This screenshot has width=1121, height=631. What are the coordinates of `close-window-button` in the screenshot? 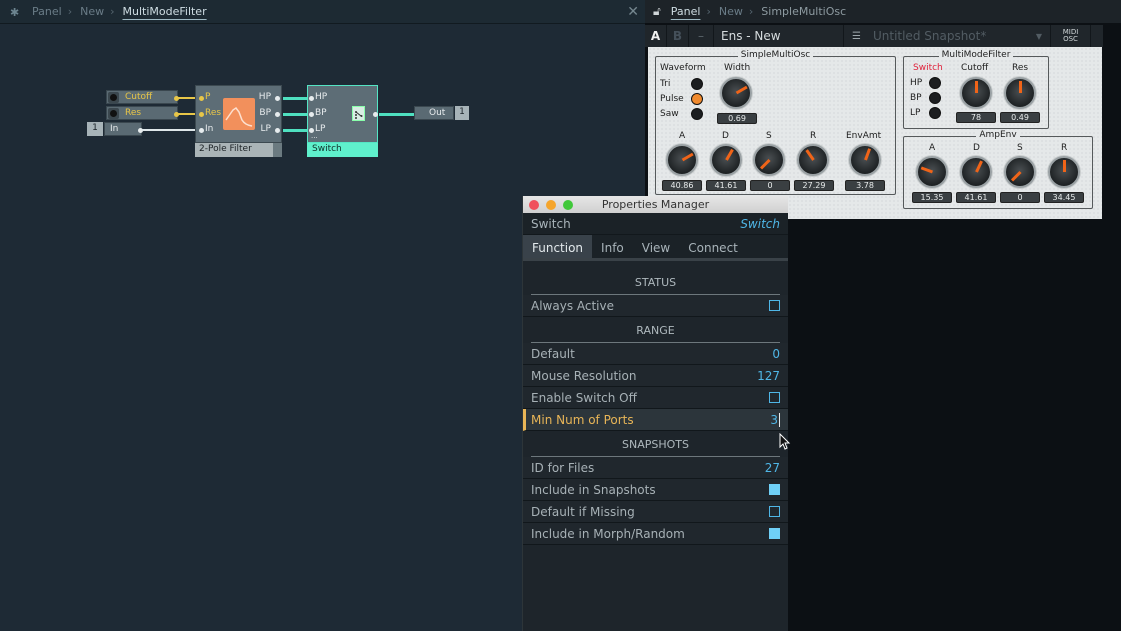 It's located at (534, 205).